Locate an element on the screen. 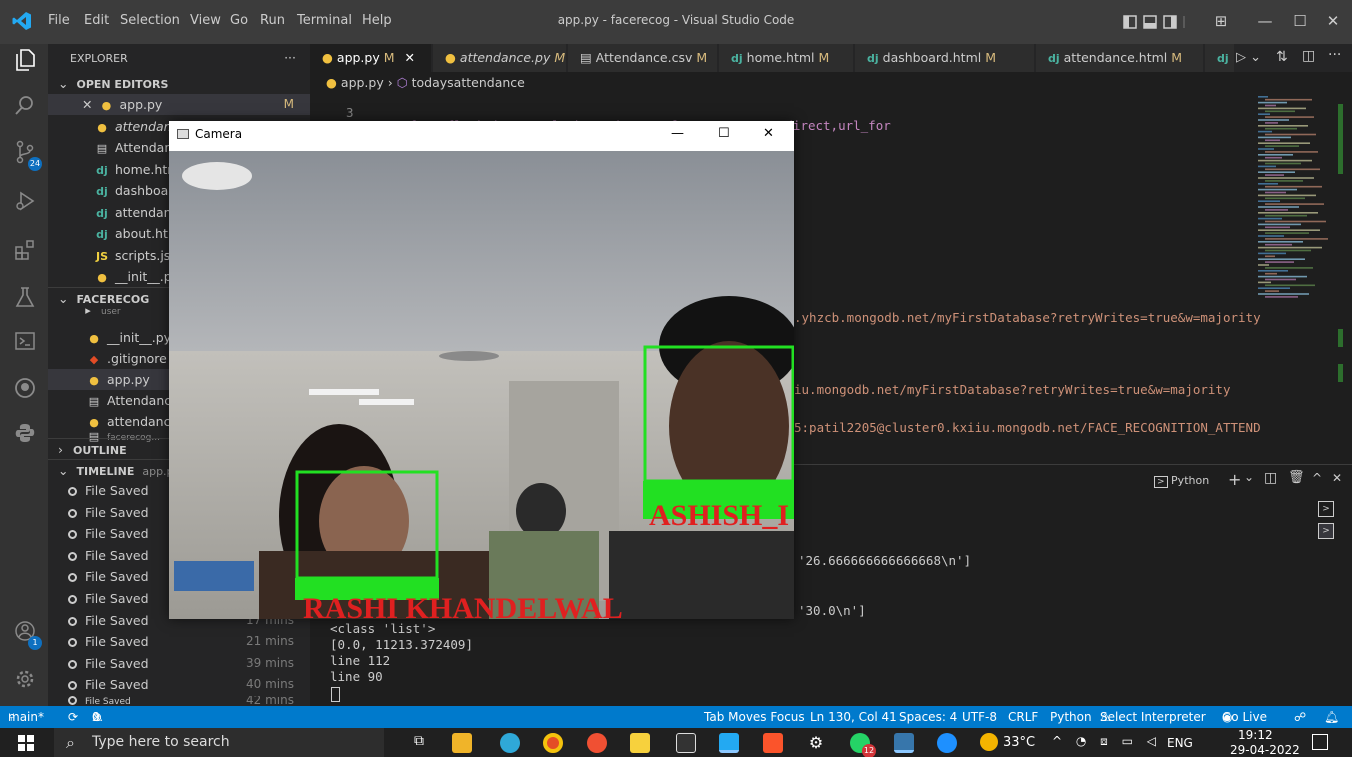 The height and width of the screenshot is (757, 1352). timeline-entry: File Saved 40 mins is located at coordinates (179, 684).